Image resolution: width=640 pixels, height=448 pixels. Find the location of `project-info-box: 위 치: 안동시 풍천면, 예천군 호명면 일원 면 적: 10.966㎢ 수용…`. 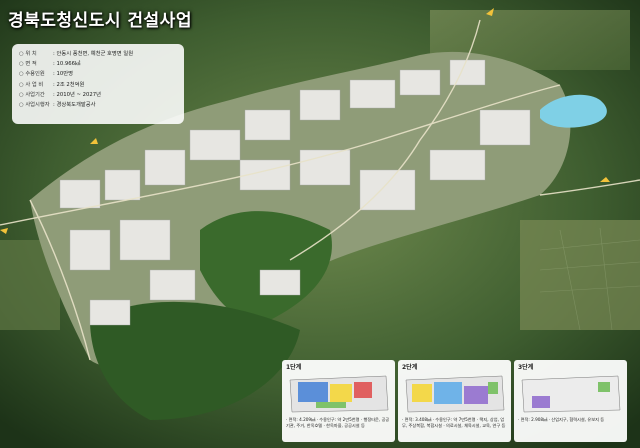

project-info-box: 위 치: 안동시 풍천면, 예천군 호명면 일원 면 적: 10.966㎢ 수용… is located at coordinates (98, 84).